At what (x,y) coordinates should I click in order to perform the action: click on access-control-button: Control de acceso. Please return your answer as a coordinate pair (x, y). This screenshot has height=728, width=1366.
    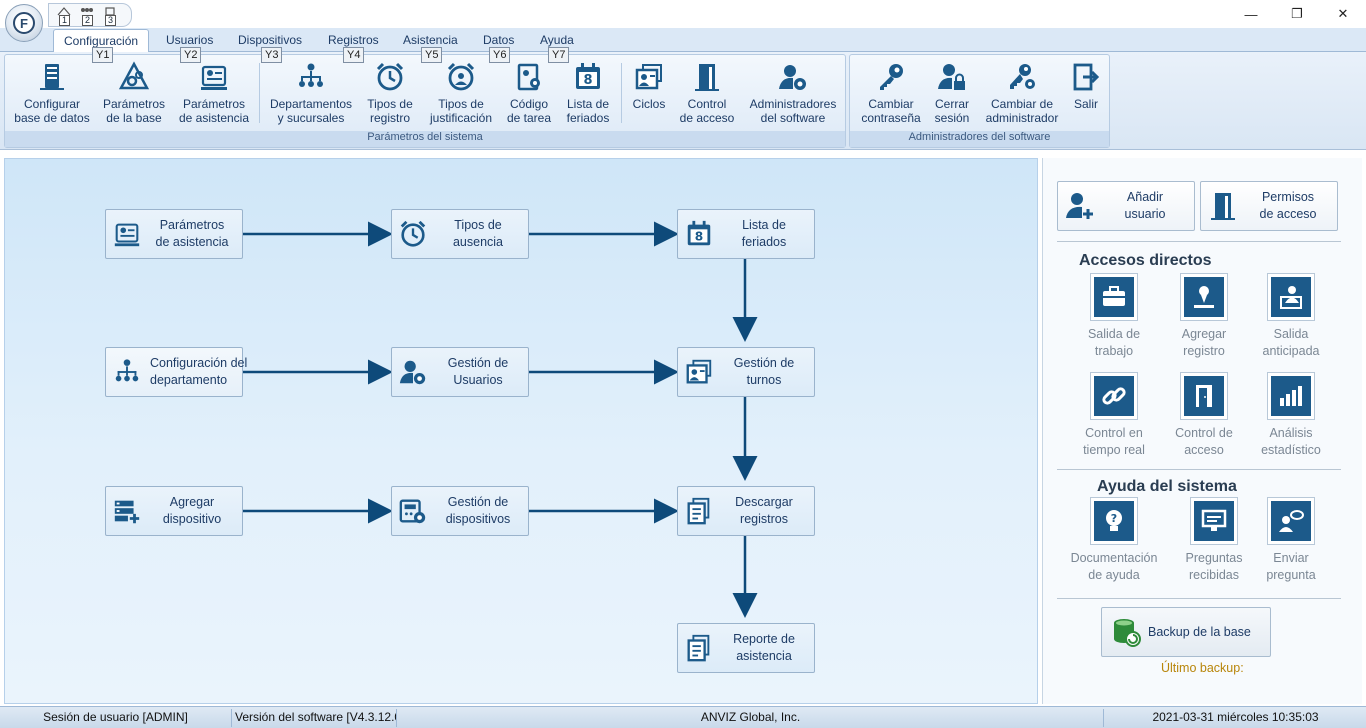
    Looking at the image, I should click on (707, 97).